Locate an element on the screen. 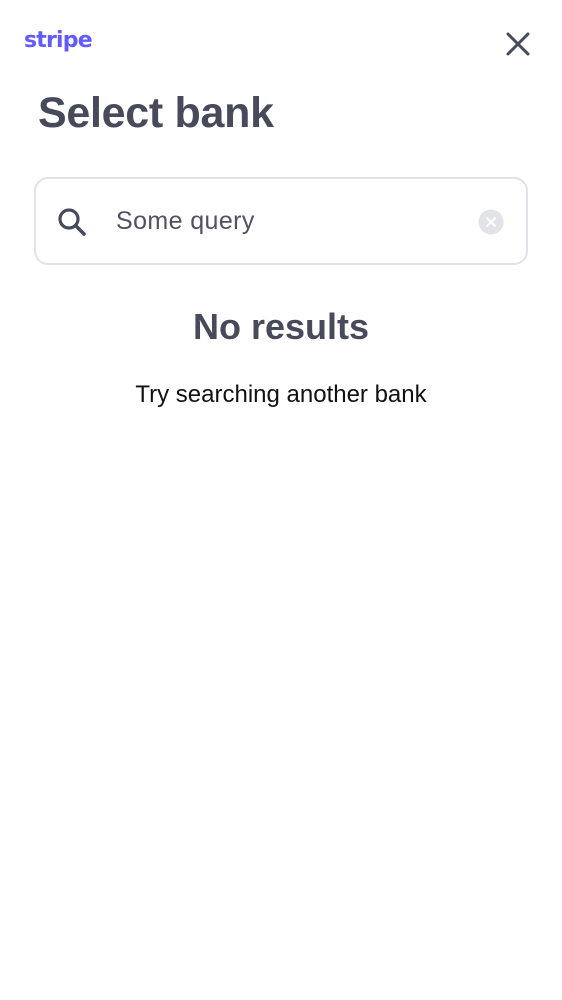  top-bar: stripe is located at coordinates (281, 43).